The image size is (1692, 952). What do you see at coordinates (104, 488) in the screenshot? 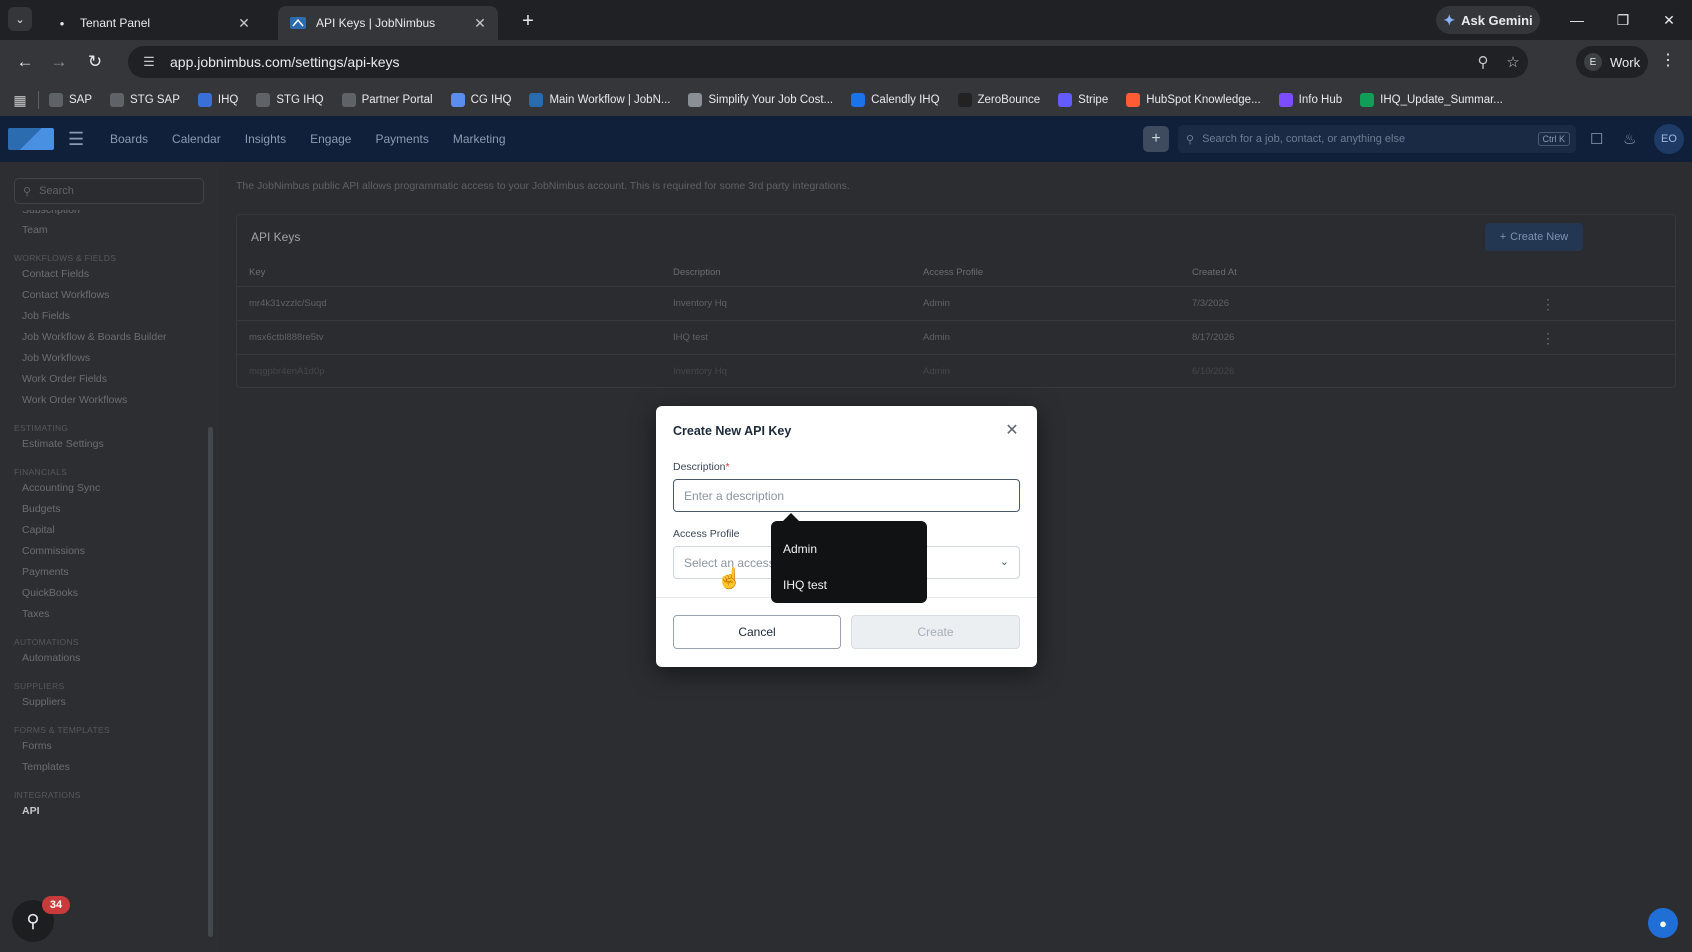
I see `sidebar-item-accounting-sync: Accounting Sync` at bounding box center [104, 488].